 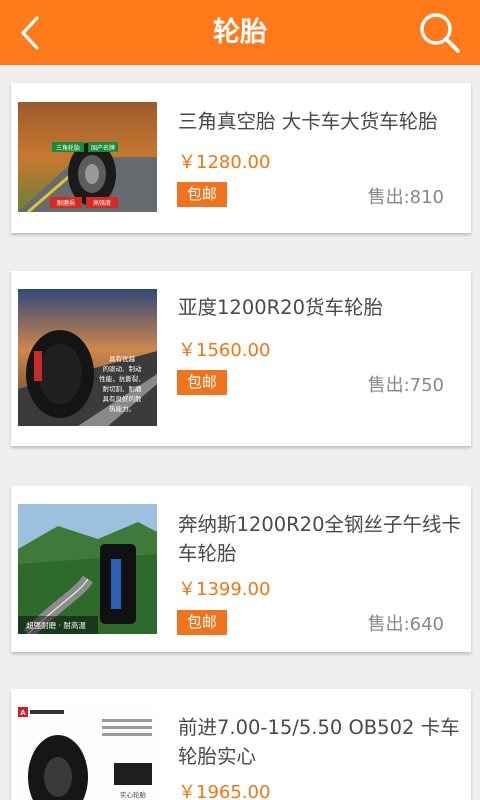 What do you see at coordinates (122, 408) in the screenshot?
I see `image-label: 热能力。` at bounding box center [122, 408].